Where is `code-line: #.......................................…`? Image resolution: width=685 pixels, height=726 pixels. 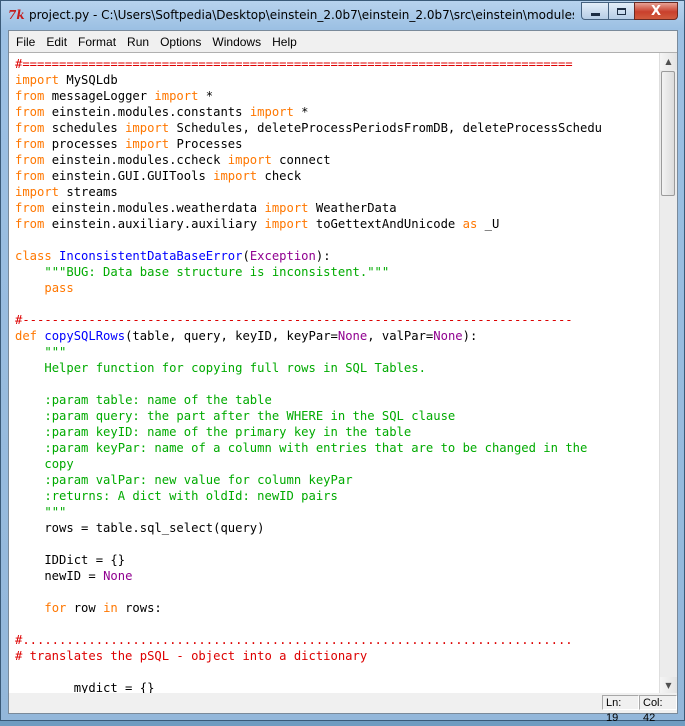
code-line: #.......................................… is located at coordinates (336, 640).